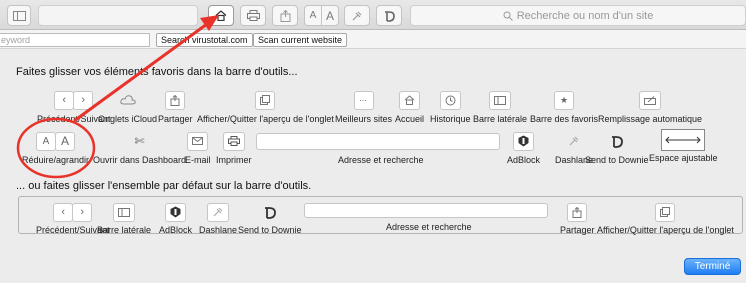 This screenshot has height=283, width=746. I want to click on cloud-icon, so click(127, 100).